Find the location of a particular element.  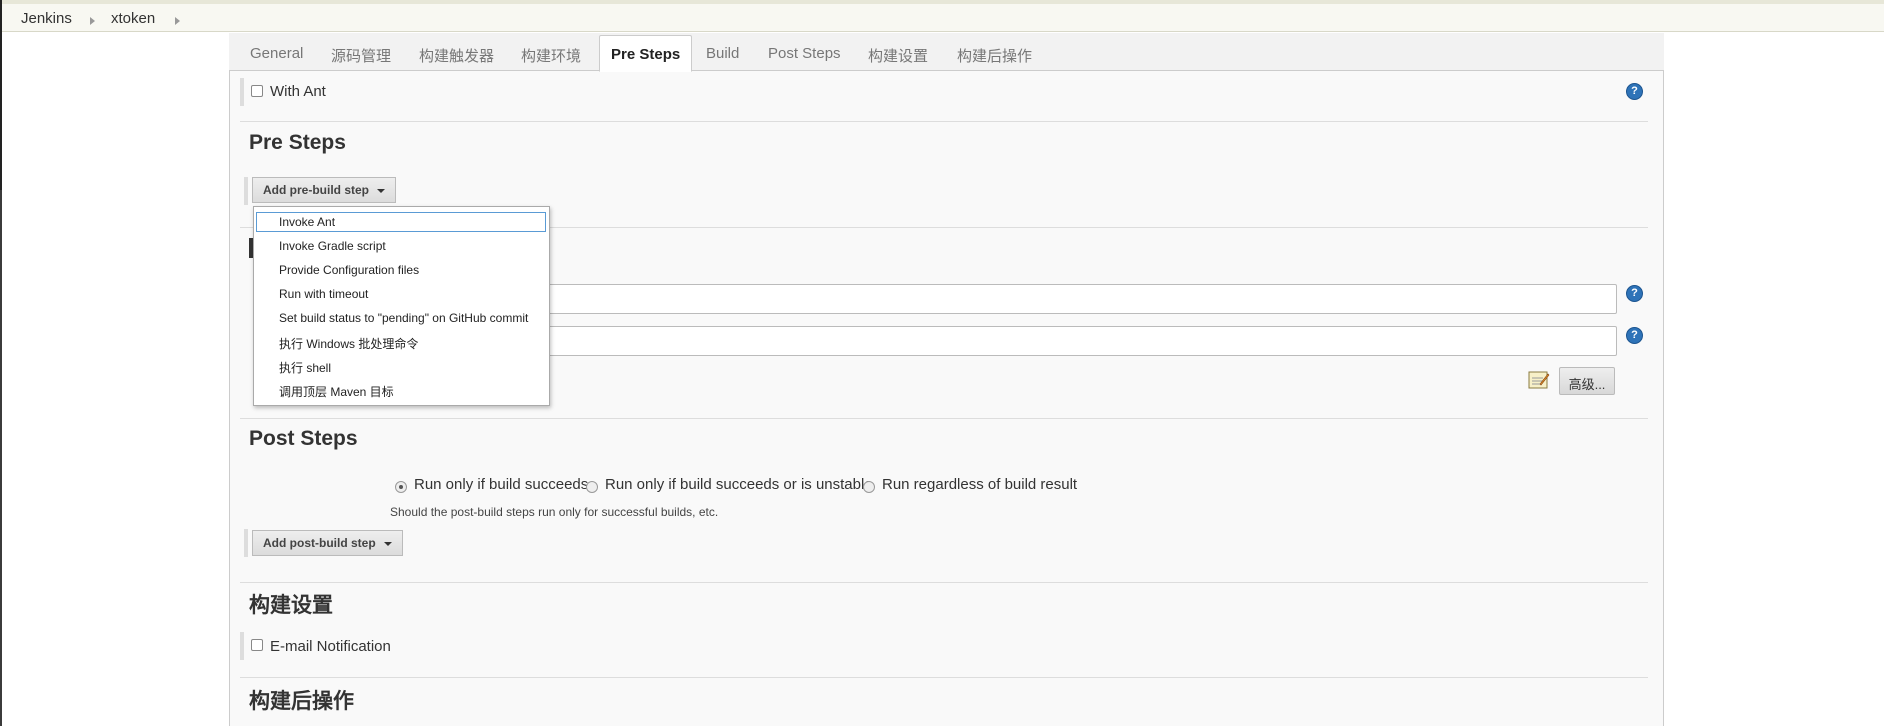

add-pre-build-step-label: Add pre-build step is located at coordinates (316, 190).